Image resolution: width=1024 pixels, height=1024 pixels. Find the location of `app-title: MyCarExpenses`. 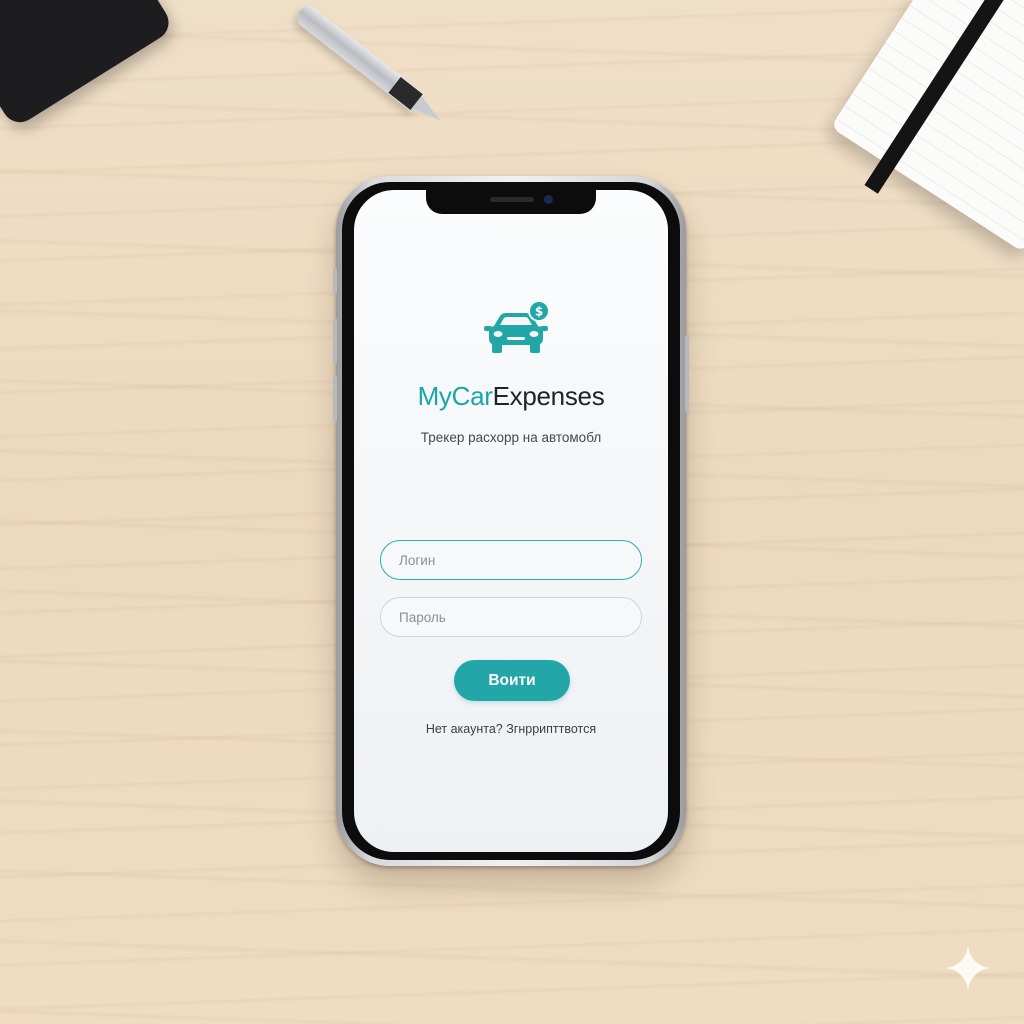

app-title: MyCarExpenses is located at coordinates (511, 396).